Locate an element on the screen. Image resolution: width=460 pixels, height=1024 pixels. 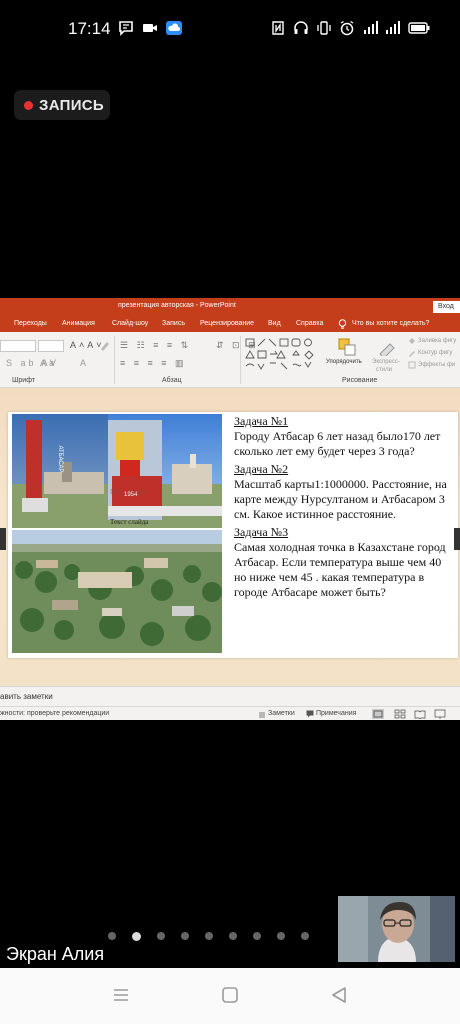
page-indicator is located at coordinates (208, 936).